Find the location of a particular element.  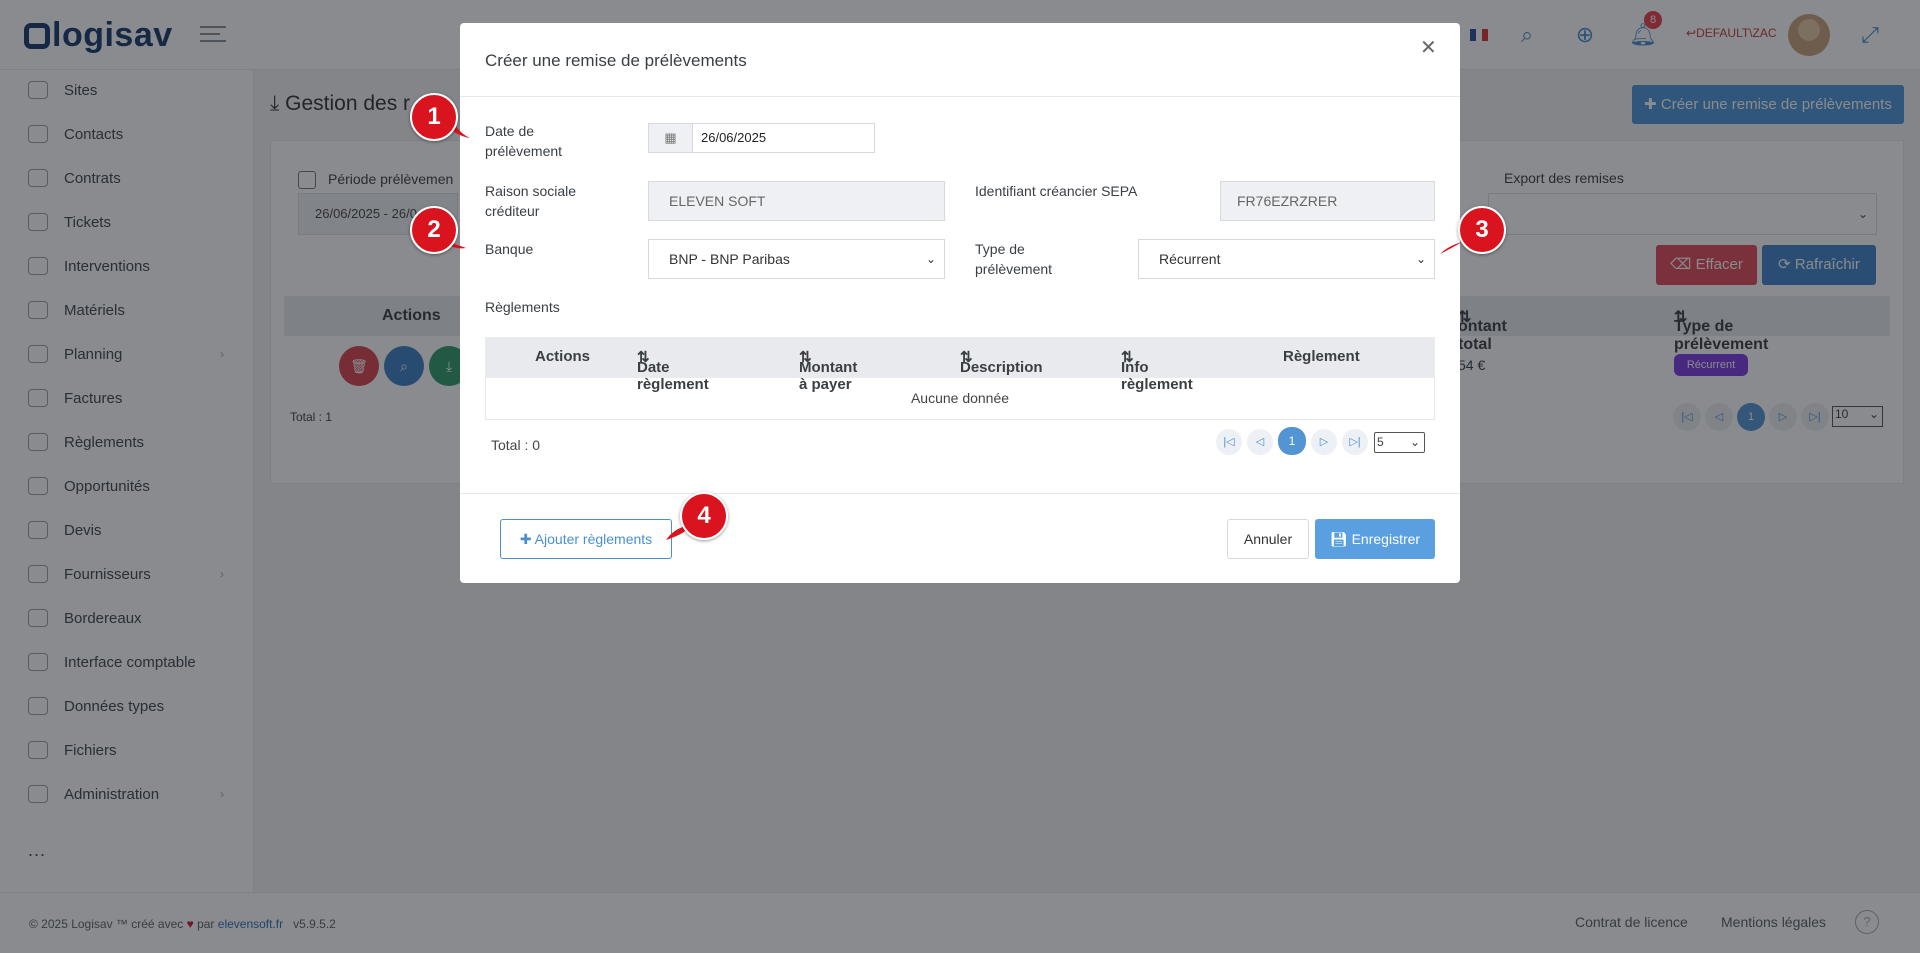

callout-badge-4: 4 is located at coordinates (704, 516).